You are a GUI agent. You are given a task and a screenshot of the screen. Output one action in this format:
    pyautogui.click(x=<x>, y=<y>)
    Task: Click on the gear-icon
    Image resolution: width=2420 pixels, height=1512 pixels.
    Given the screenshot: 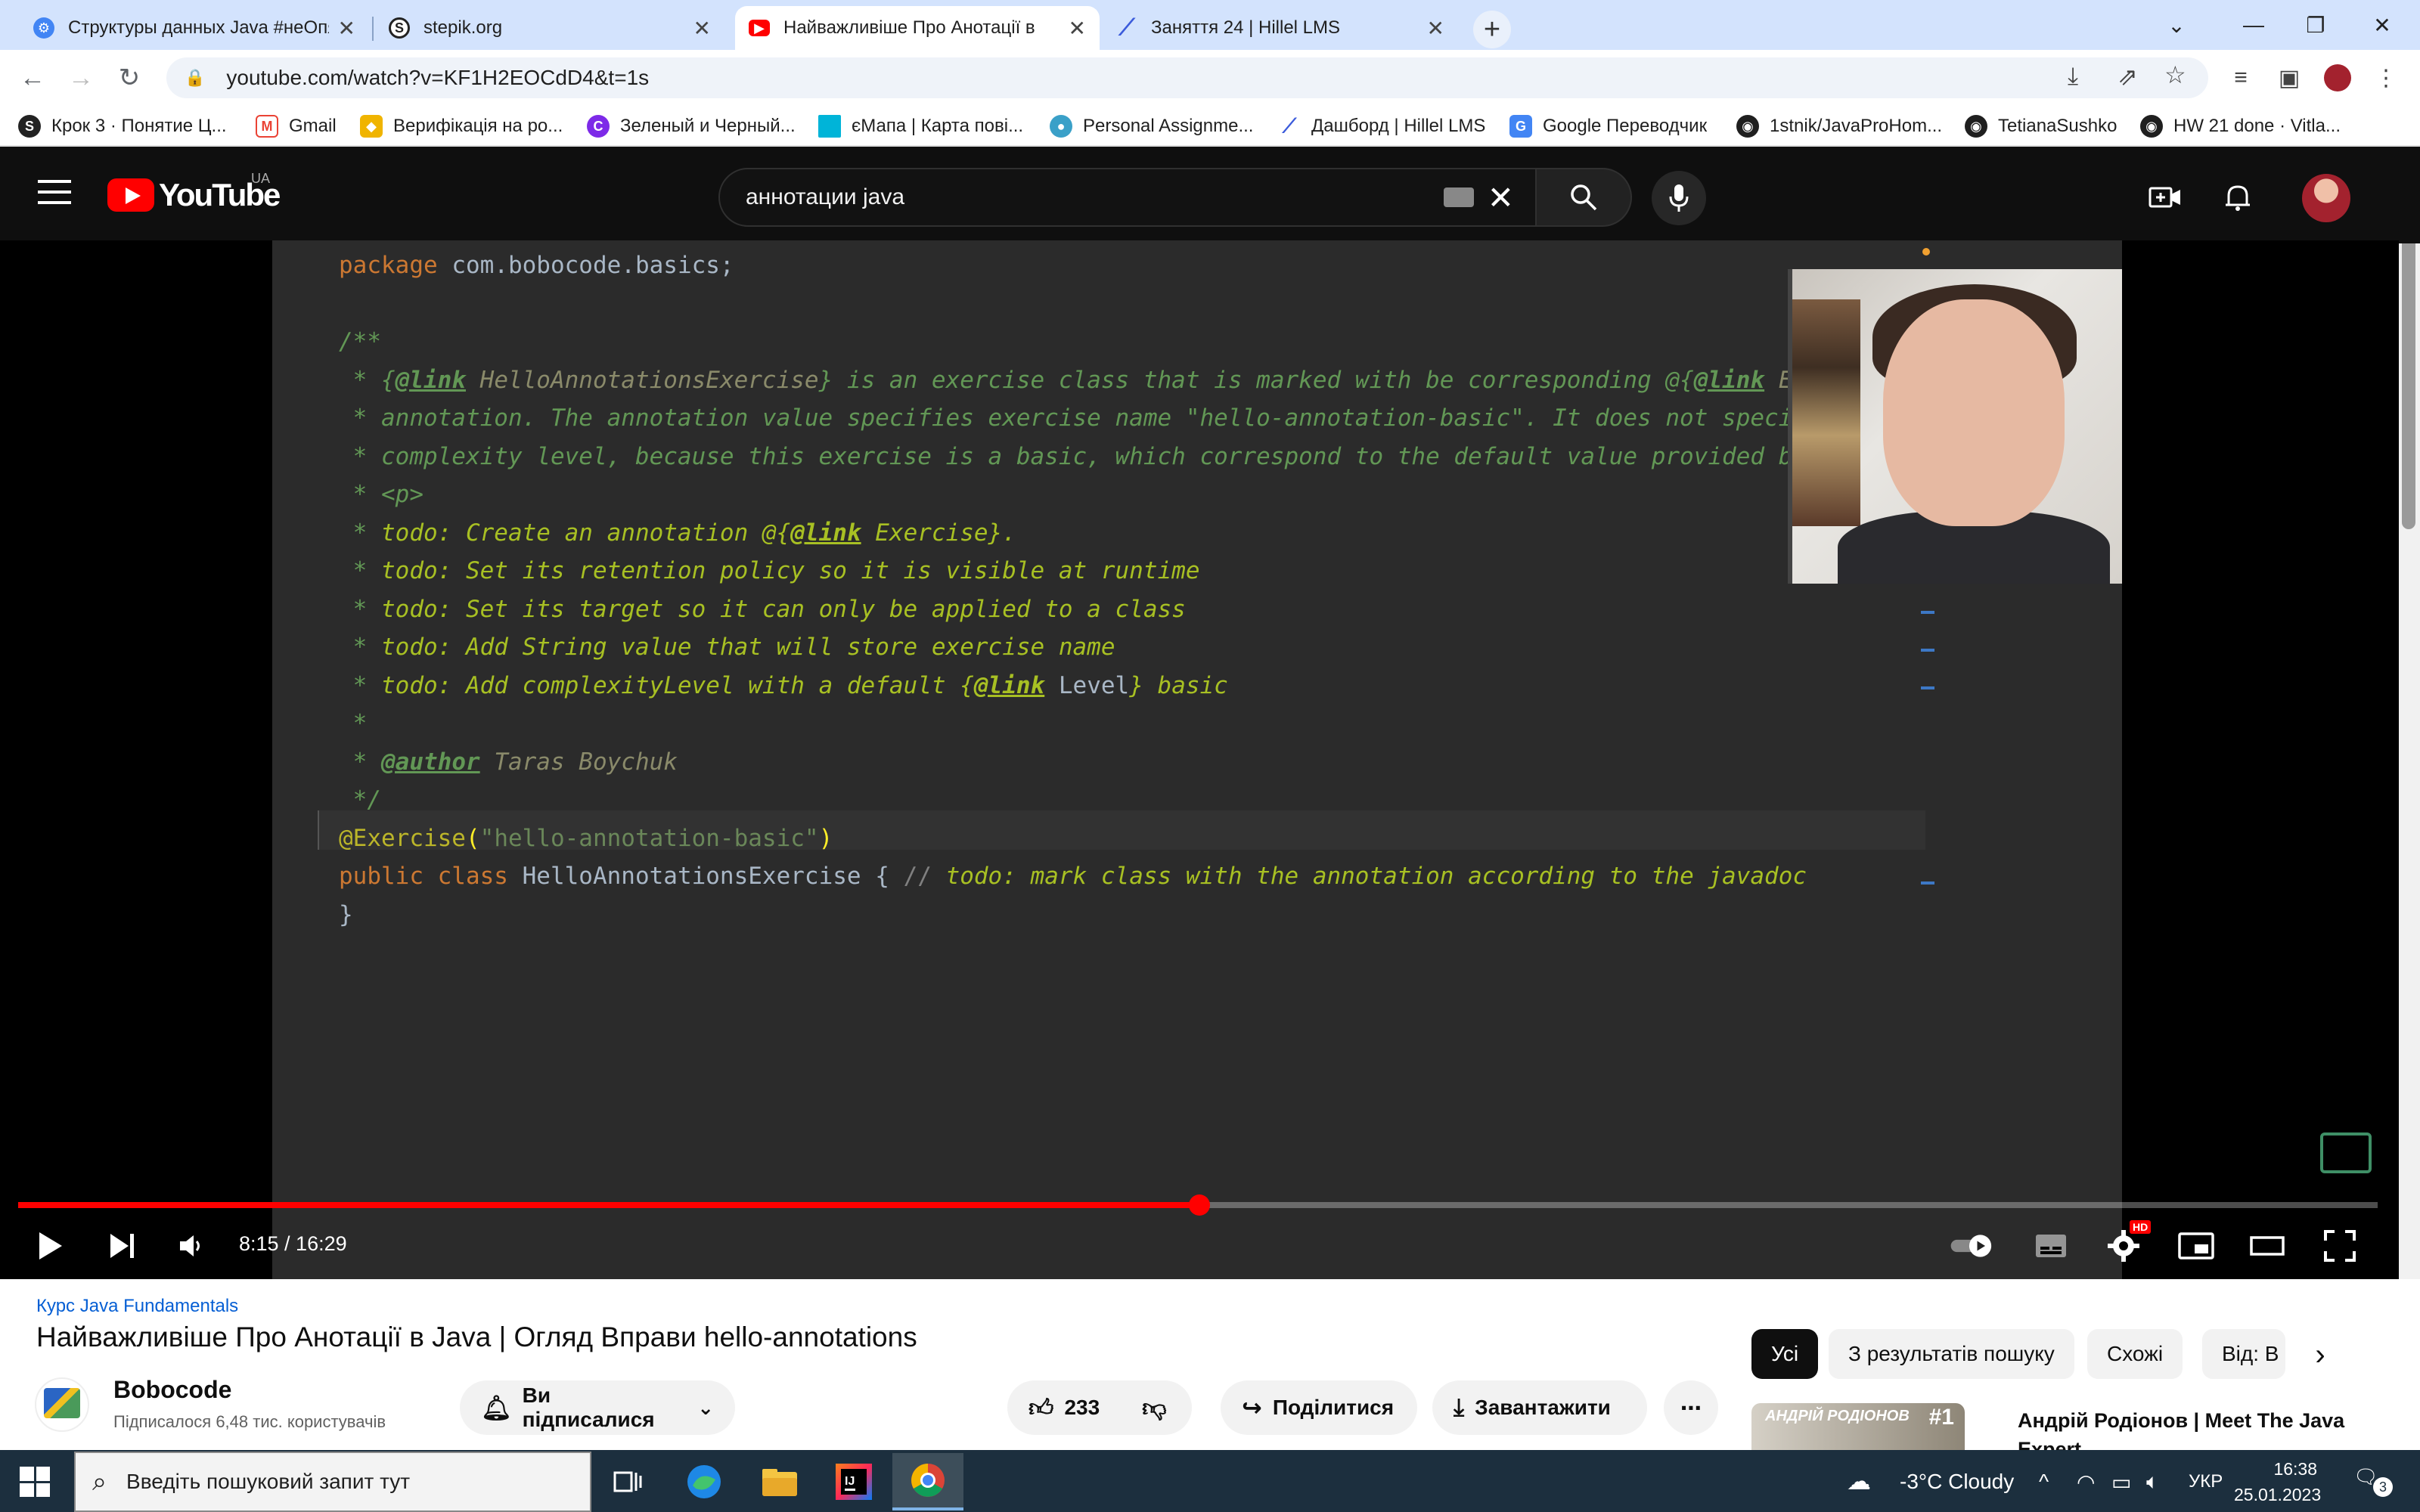 What is the action you would take?
    pyautogui.click(x=2123, y=1246)
    